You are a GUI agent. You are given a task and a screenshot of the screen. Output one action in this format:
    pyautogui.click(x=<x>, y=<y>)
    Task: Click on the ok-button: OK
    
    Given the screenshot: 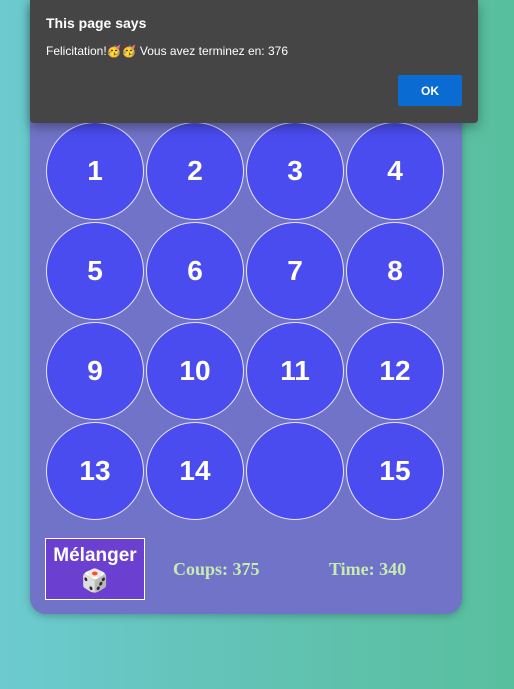 What is the action you would take?
    pyautogui.click(x=430, y=90)
    